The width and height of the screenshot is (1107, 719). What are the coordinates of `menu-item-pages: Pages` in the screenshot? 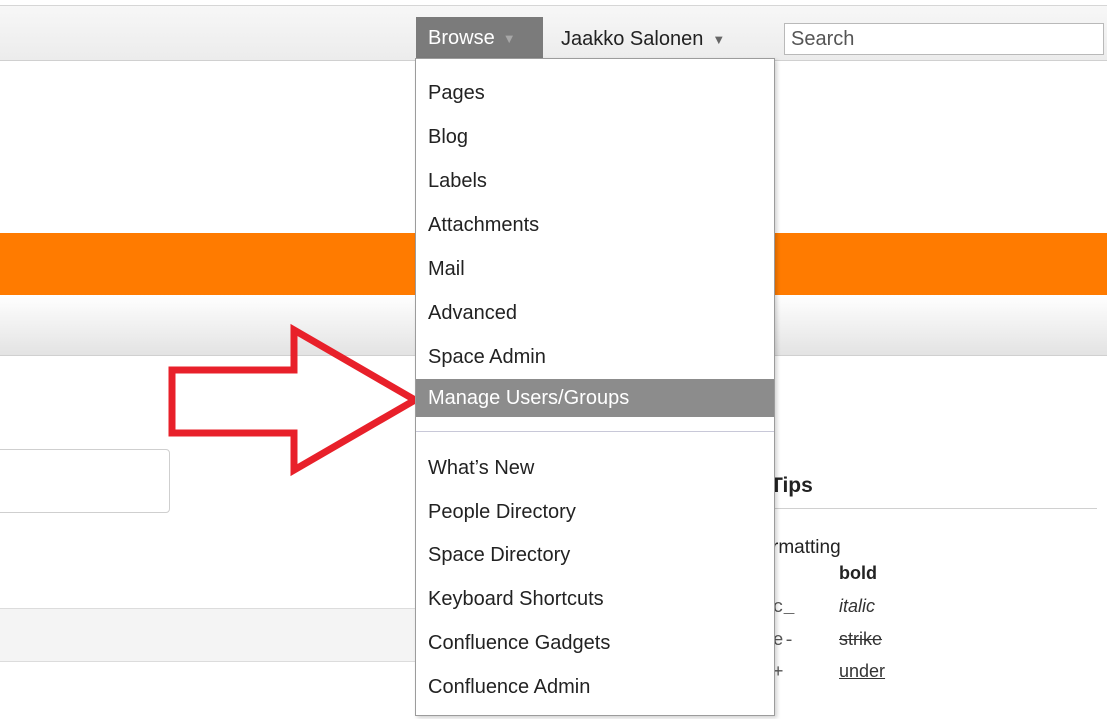 It's located at (595, 93).